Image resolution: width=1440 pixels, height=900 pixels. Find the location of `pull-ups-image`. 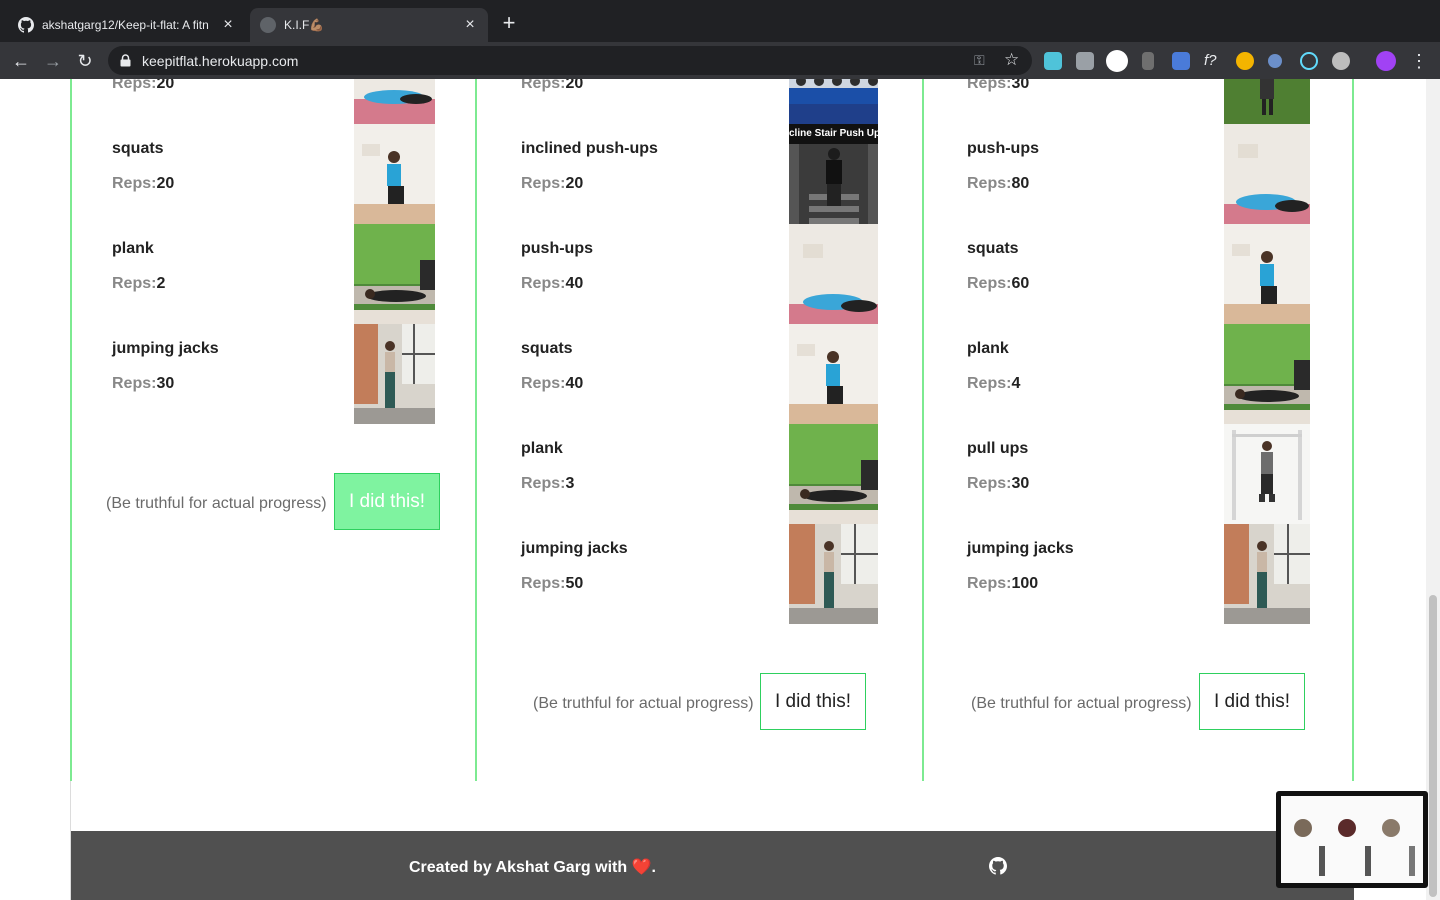

pull-ups-image is located at coordinates (1267, 474).